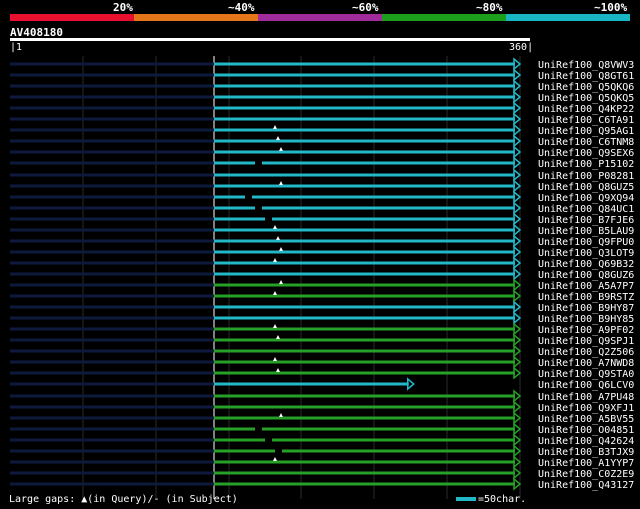 This screenshot has height=509, width=640. I want to click on large-gaps-legend: Large gaps: ▲(in Query)/- (in Subject), so click(123, 499).